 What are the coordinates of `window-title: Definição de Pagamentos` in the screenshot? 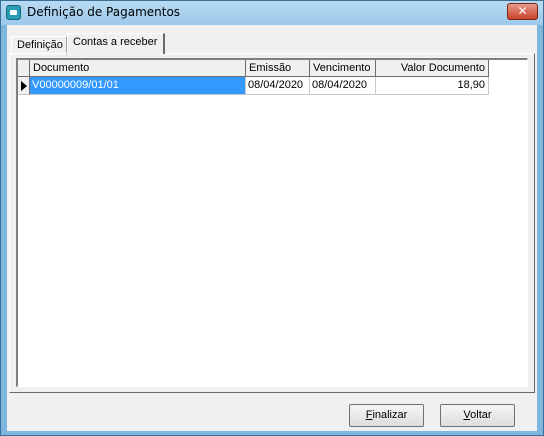 It's located at (104, 12).